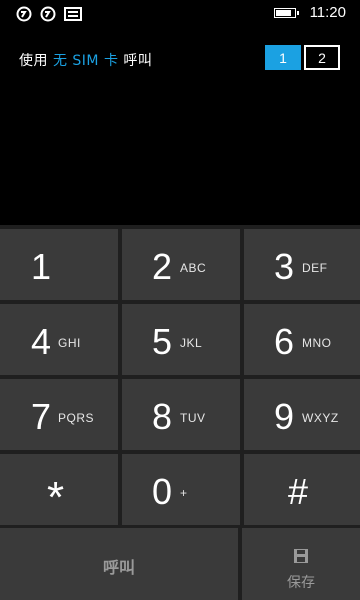  I want to click on call-button: 呼叫, so click(119, 564).